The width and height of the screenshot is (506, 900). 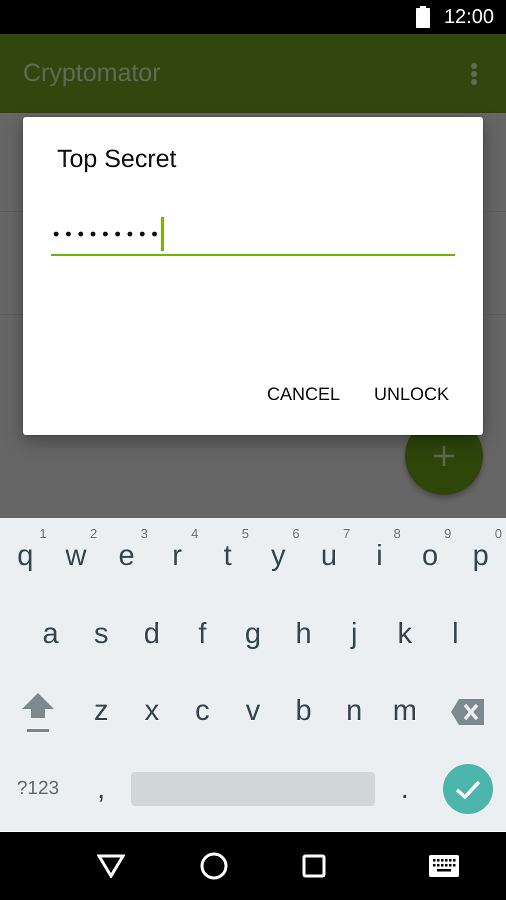 What do you see at coordinates (329, 557) in the screenshot?
I see `letter-key: u 7` at bounding box center [329, 557].